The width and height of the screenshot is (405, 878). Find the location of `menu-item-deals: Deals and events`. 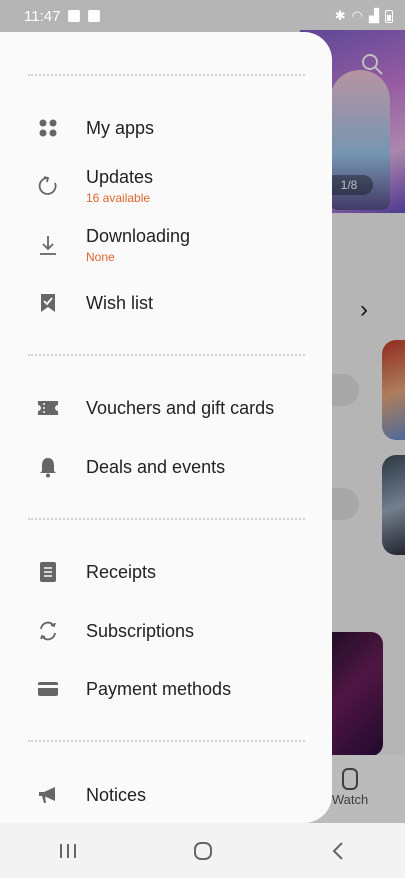

menu-item-deals: Deals and events is located at coordinates (166, 467).